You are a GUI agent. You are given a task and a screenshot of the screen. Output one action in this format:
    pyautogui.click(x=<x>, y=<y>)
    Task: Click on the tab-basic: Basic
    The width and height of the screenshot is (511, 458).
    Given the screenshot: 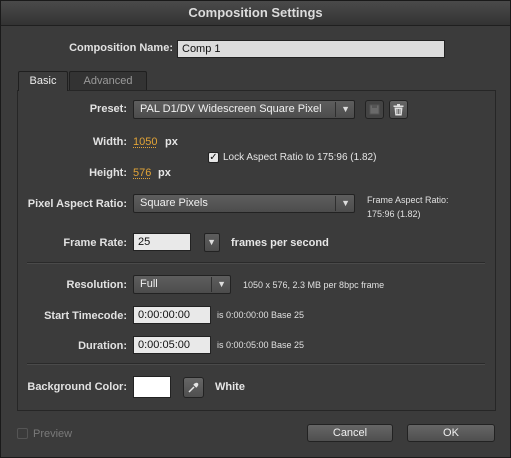 What is the action you would take?
    pyautogui.click(x=43, y=81)
    